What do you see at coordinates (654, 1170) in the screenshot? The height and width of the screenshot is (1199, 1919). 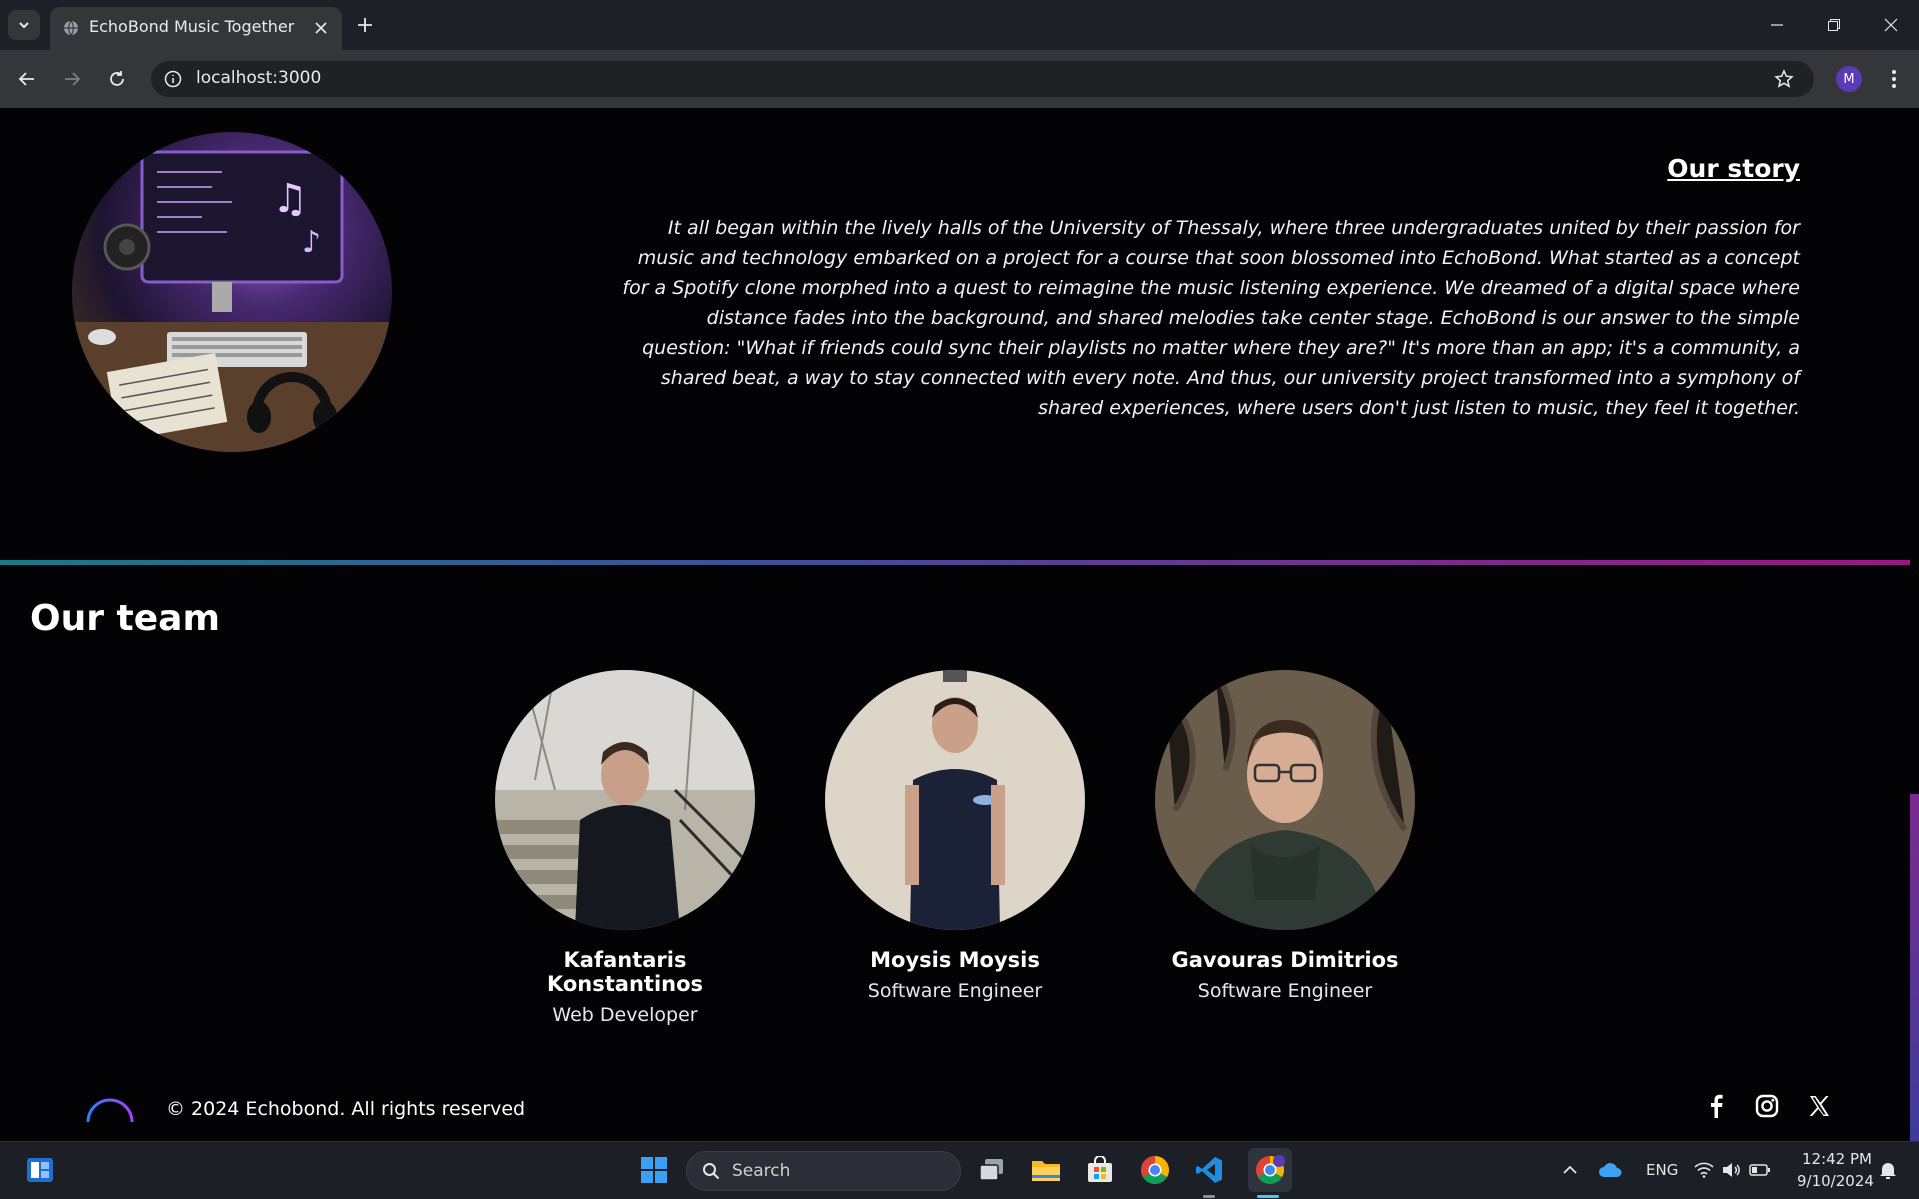 I see `start-icon` at bounding box center [654, 1170].